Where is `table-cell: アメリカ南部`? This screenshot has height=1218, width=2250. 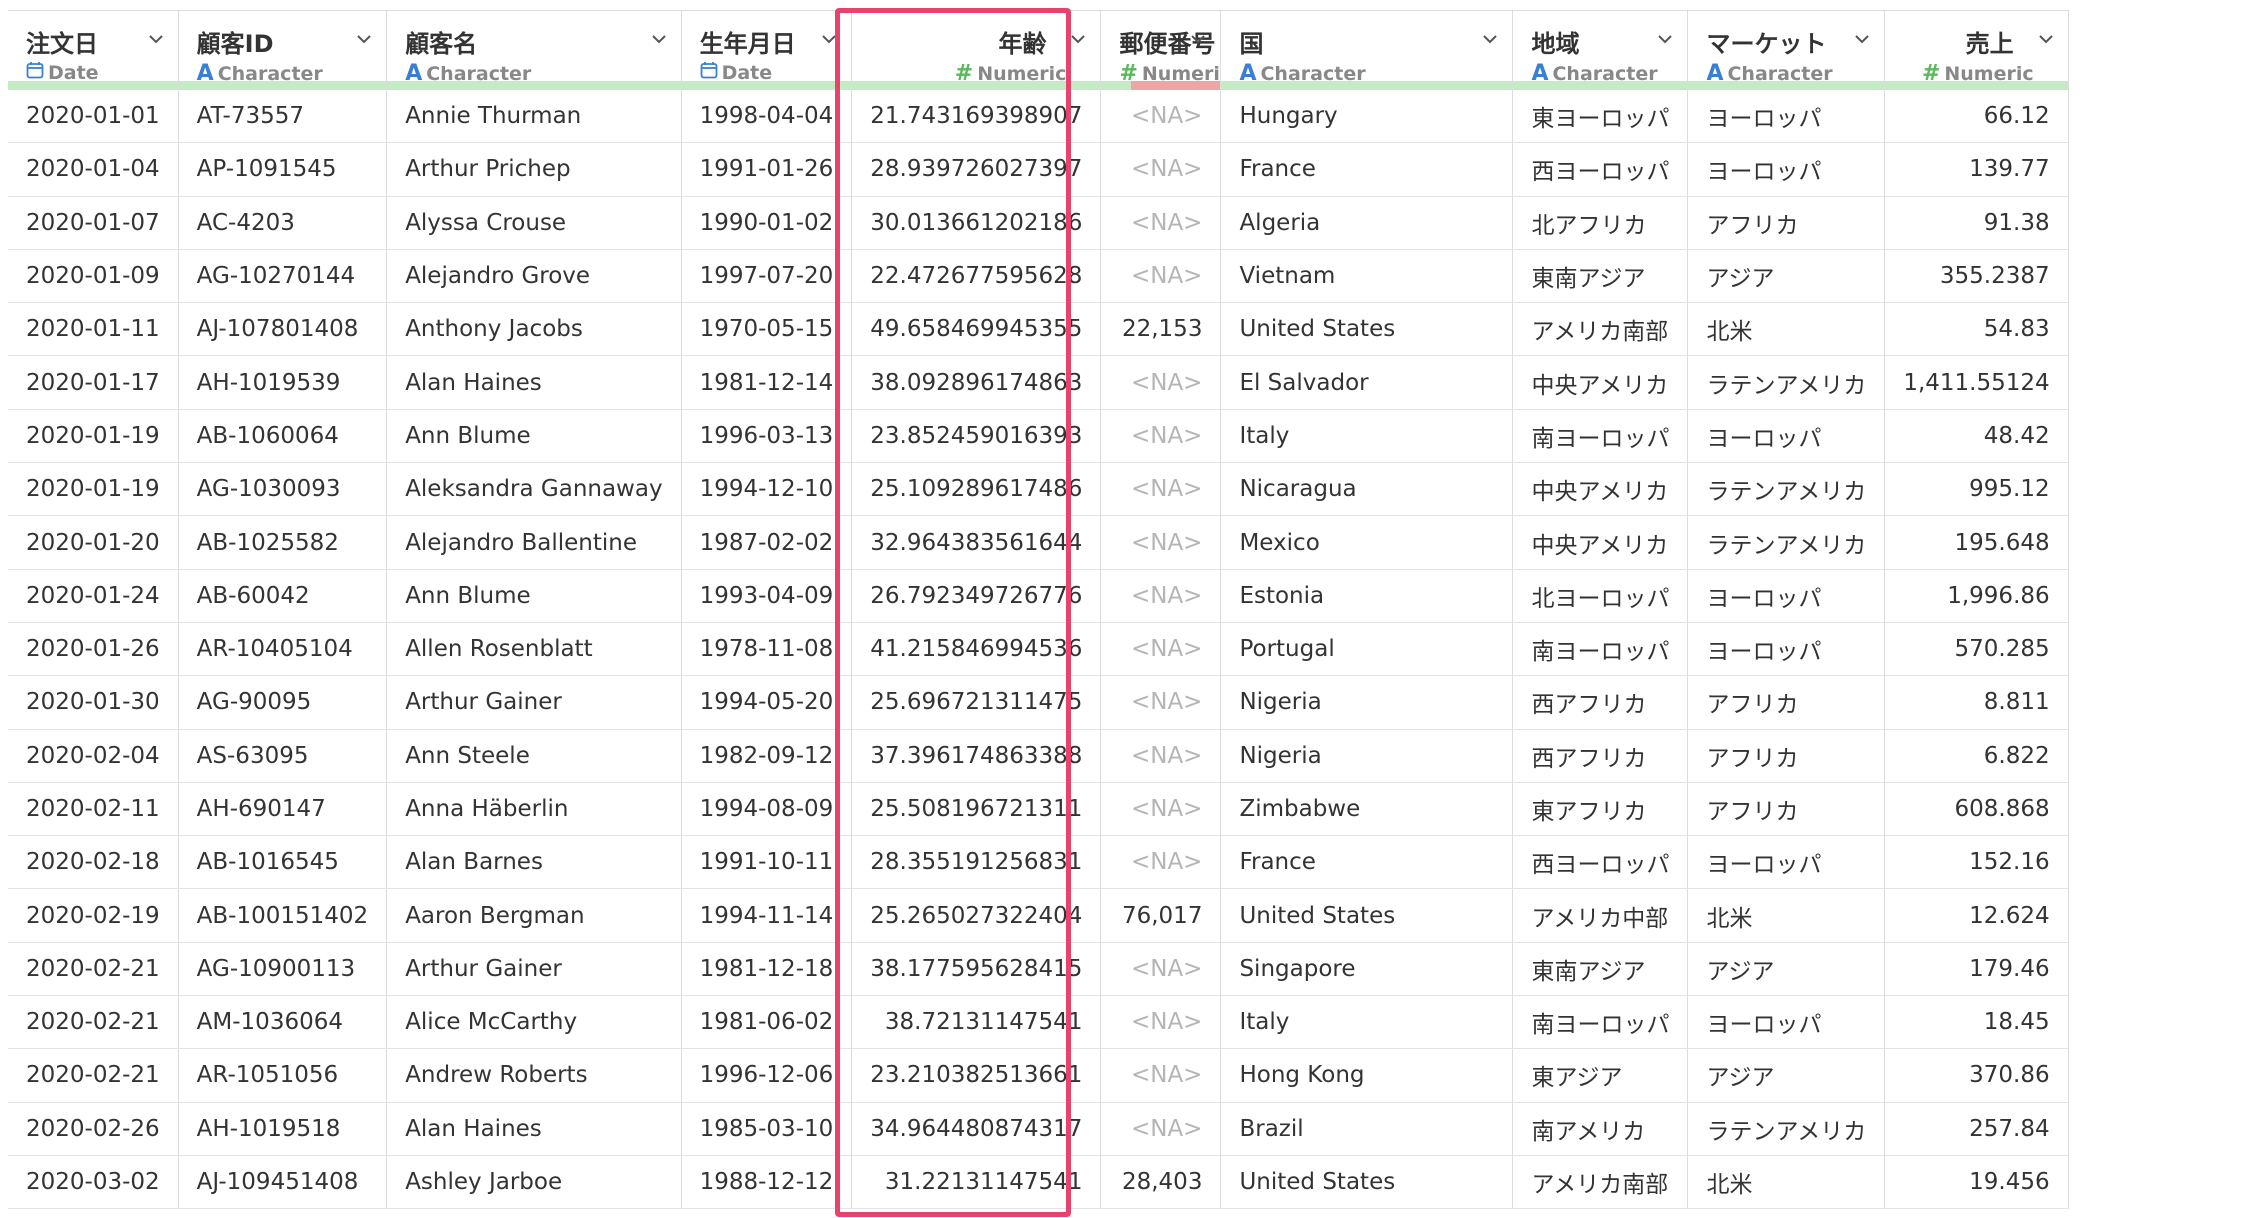
table-cell: アメリカ南部 is located at coordinates (1600, 1182).